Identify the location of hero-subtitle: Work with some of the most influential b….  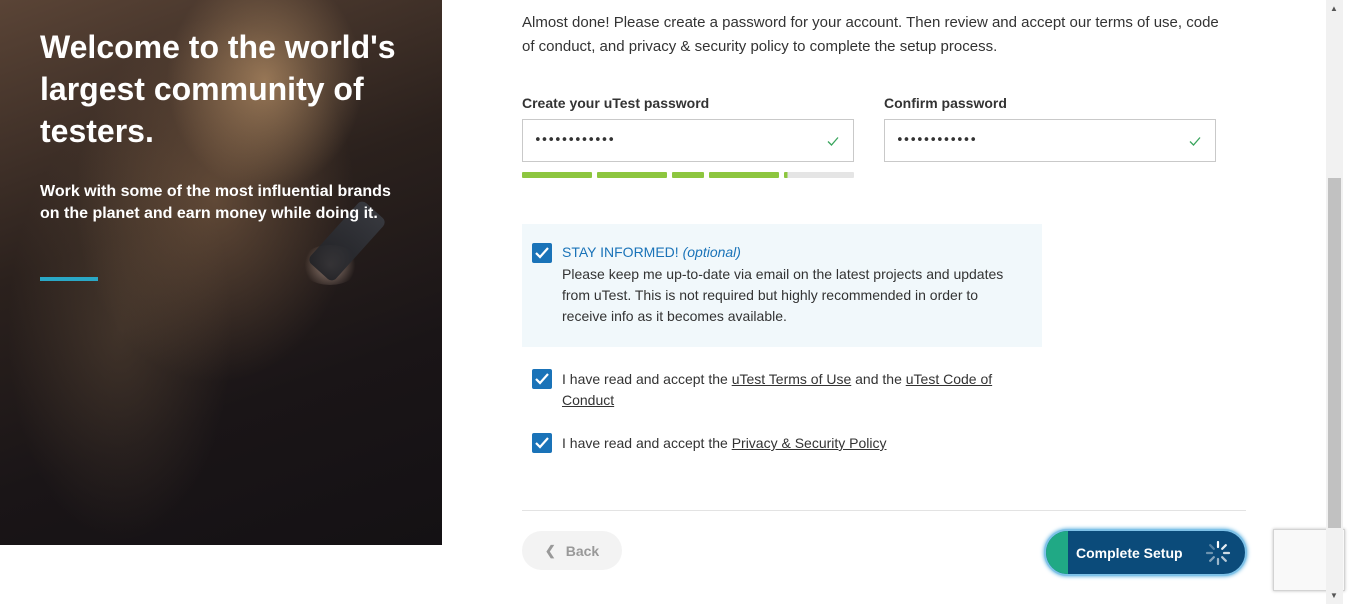
(215, 202).